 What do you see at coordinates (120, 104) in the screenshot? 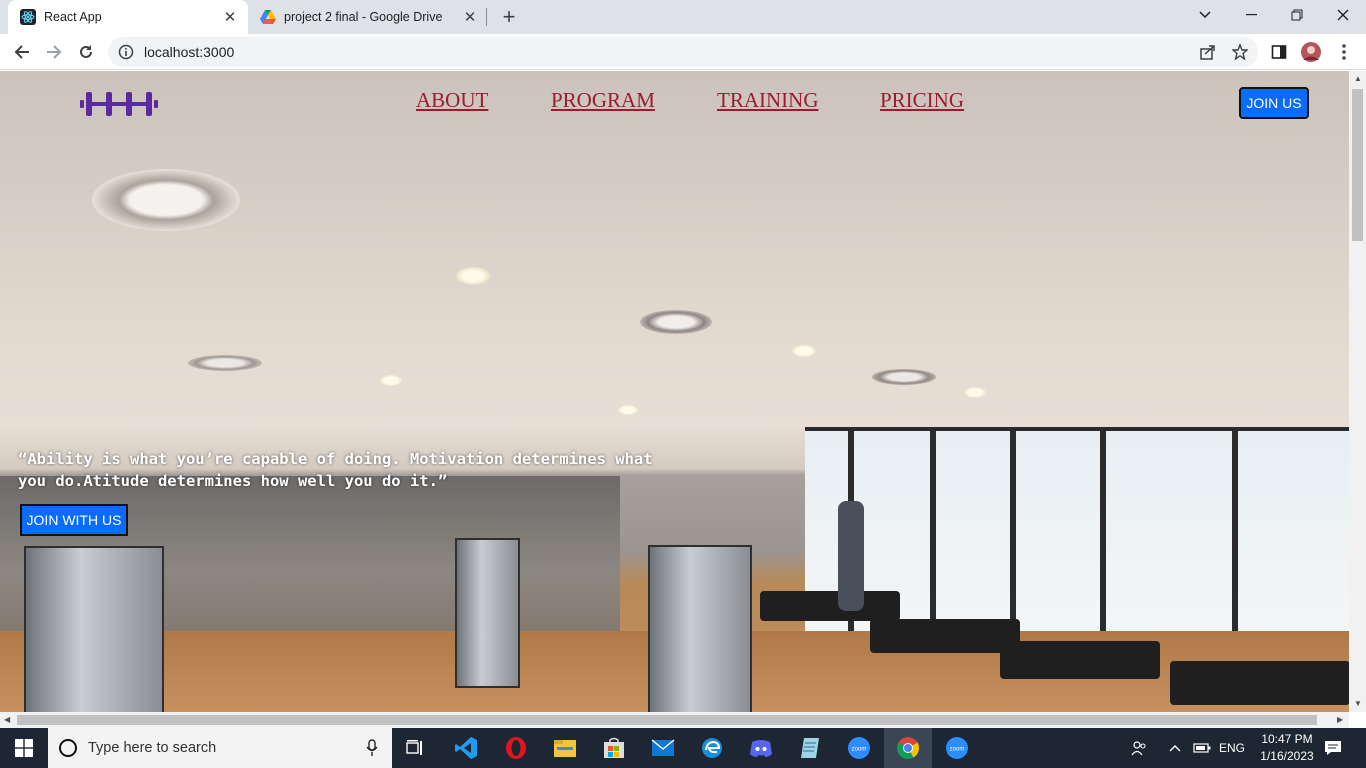
I see `dumbbell-logo-icon` at bounding box center [120, 104].